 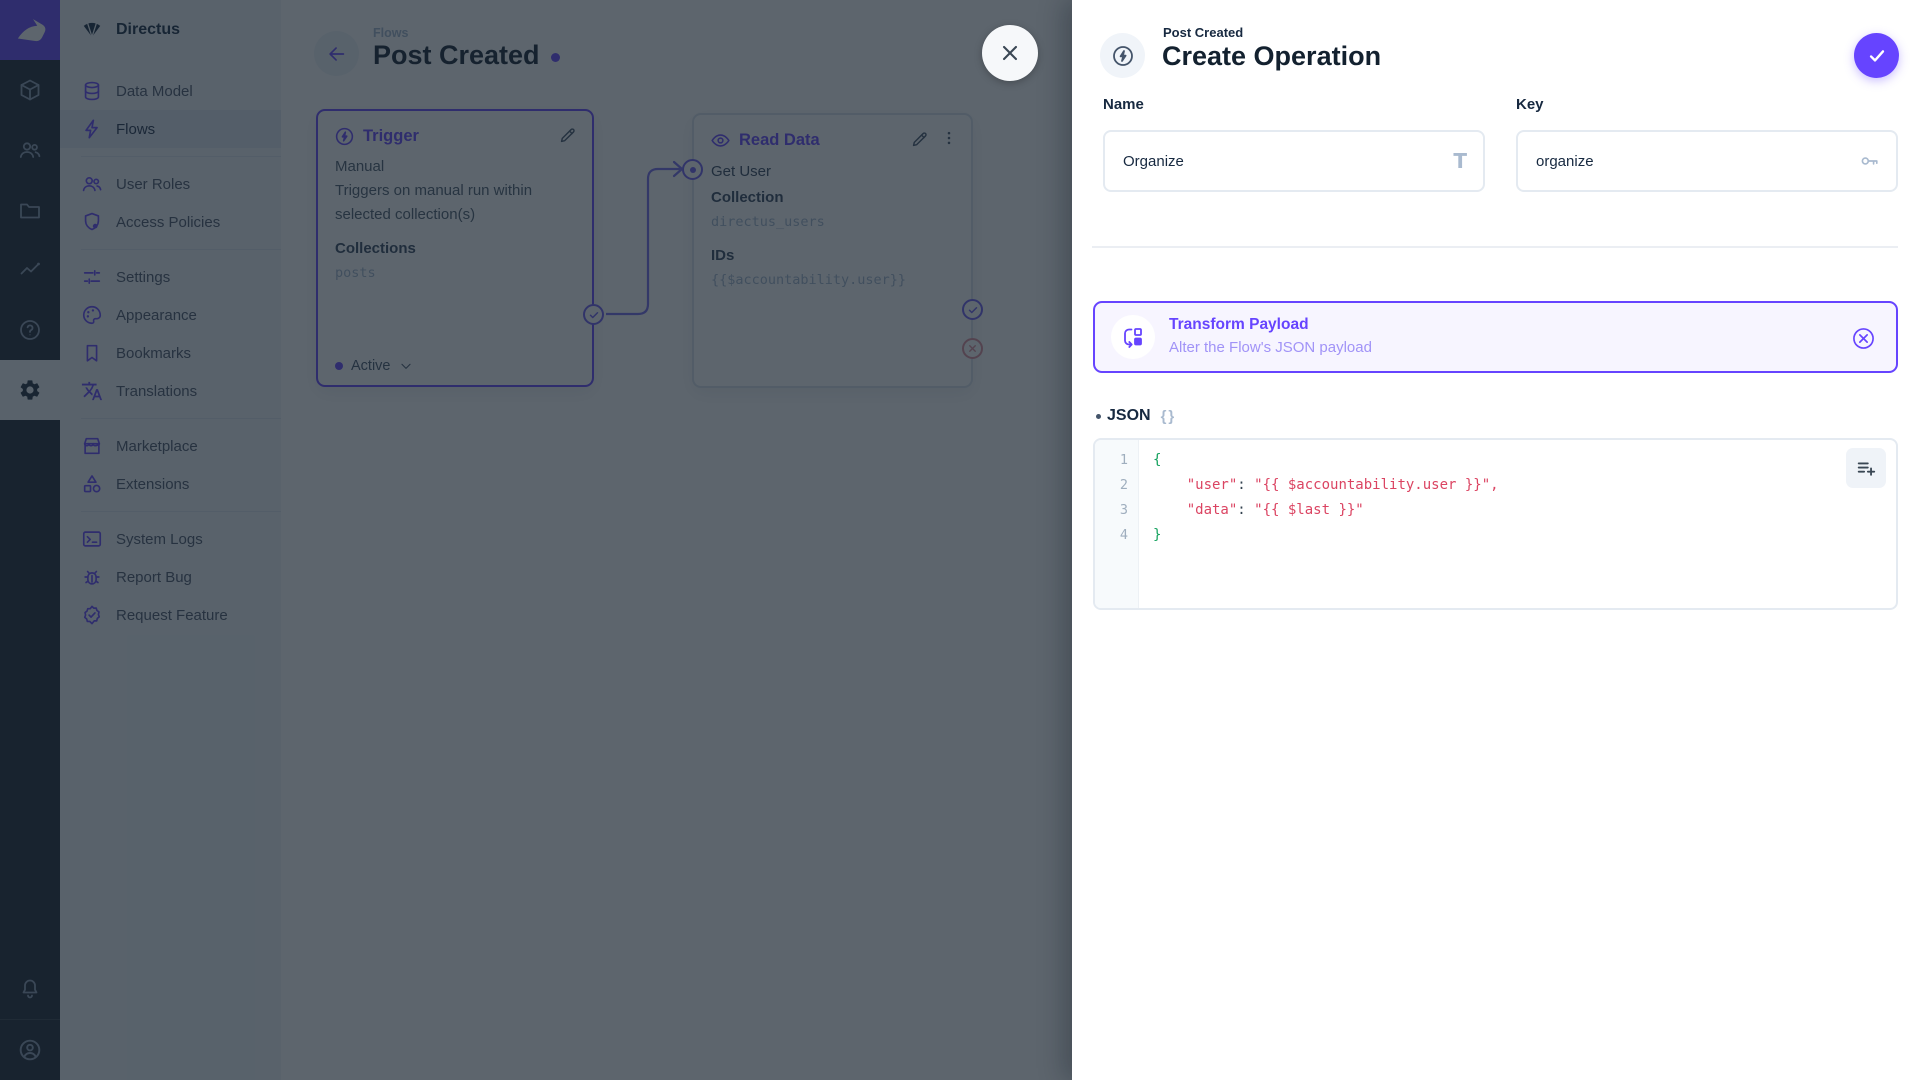 What do you see at coordinates (1133, 337) in the screenshot?
I see `transform-payload-icon` at bounding box center [1133, 337].